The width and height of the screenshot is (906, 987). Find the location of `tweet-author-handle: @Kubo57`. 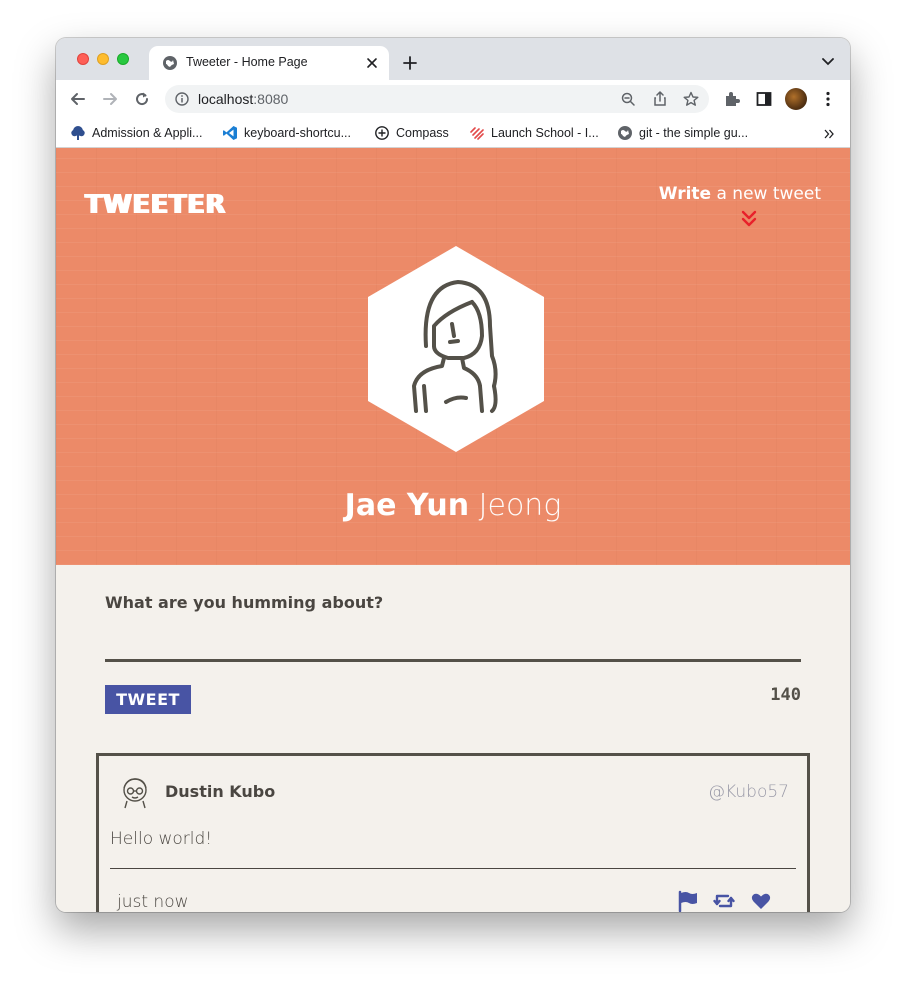

tweet-author-handle: @Kubo57 is located at coordinates (748, 792).